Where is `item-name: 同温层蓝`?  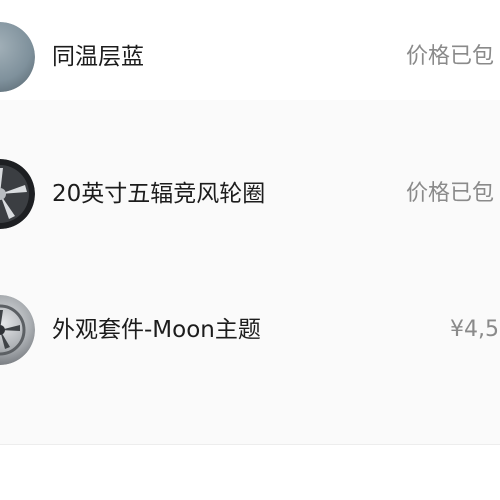 item-name: 同温层蓝 is located at coordinates (98, 57).